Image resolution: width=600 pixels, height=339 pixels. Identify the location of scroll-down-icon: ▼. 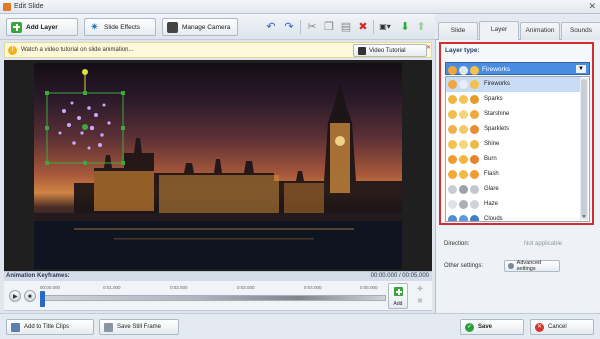
(584, 217).